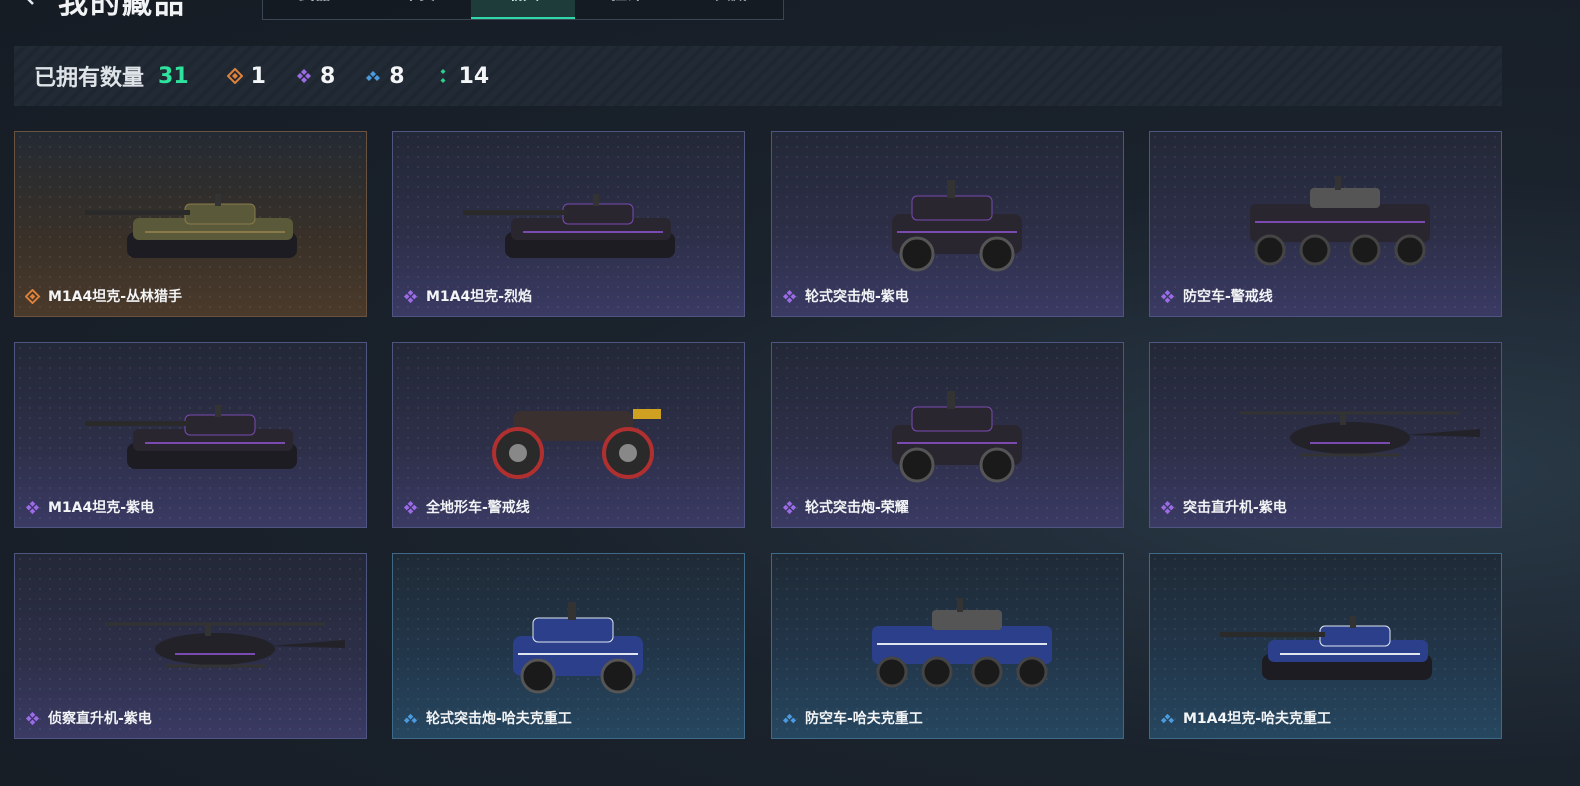  I want to click on card-label: 轮式突击炮-哈夫克重工, so click(487, 718).